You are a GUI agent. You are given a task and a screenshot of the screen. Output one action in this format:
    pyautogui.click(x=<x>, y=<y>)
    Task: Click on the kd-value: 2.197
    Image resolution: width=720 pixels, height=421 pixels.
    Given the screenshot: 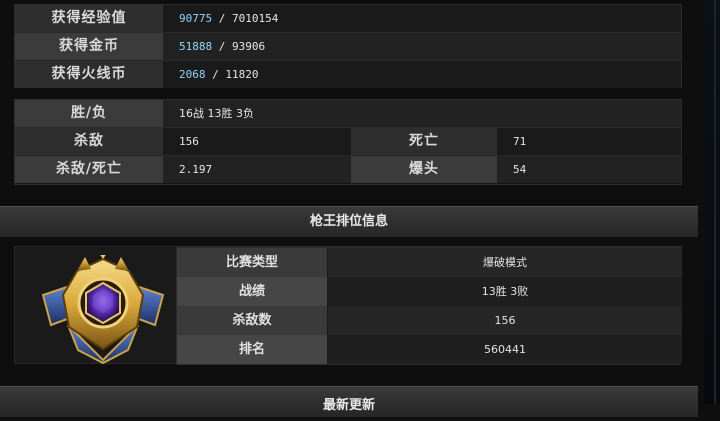 What is the action you would take?
    pyautogui.click(x=196, y=169)
    